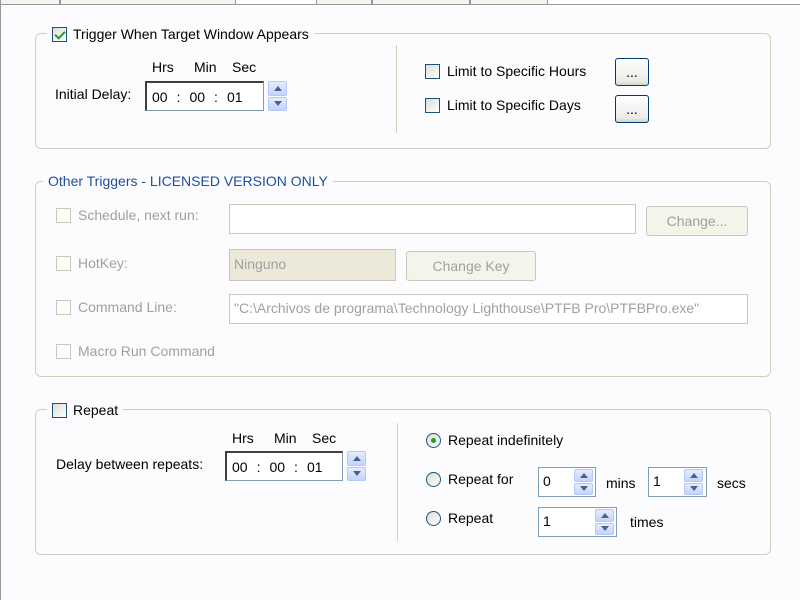 The height and width of the screenshot is (600, 800). I want to click on repeat-times-label: Repeat, so click(471, 518).